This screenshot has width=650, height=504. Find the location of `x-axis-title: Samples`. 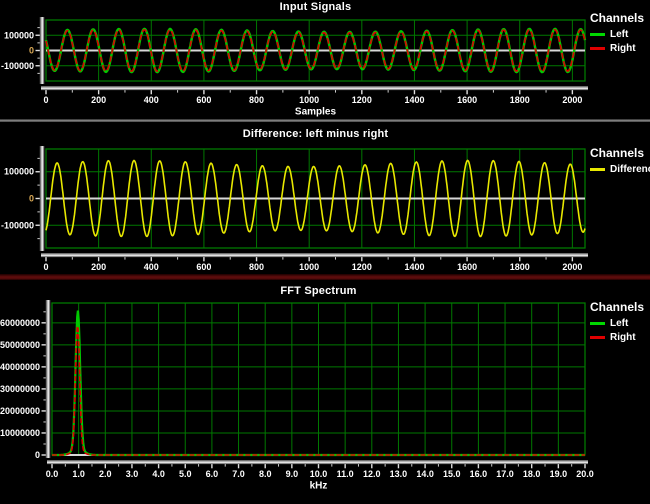

x-axis-title: Samples is located at coordinates (316, 111).